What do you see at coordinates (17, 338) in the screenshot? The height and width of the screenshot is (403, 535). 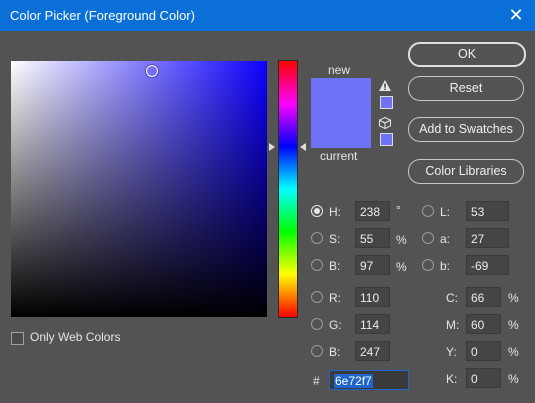 I see `only-web-colors-checkbox` at bounding box center [17, 338].